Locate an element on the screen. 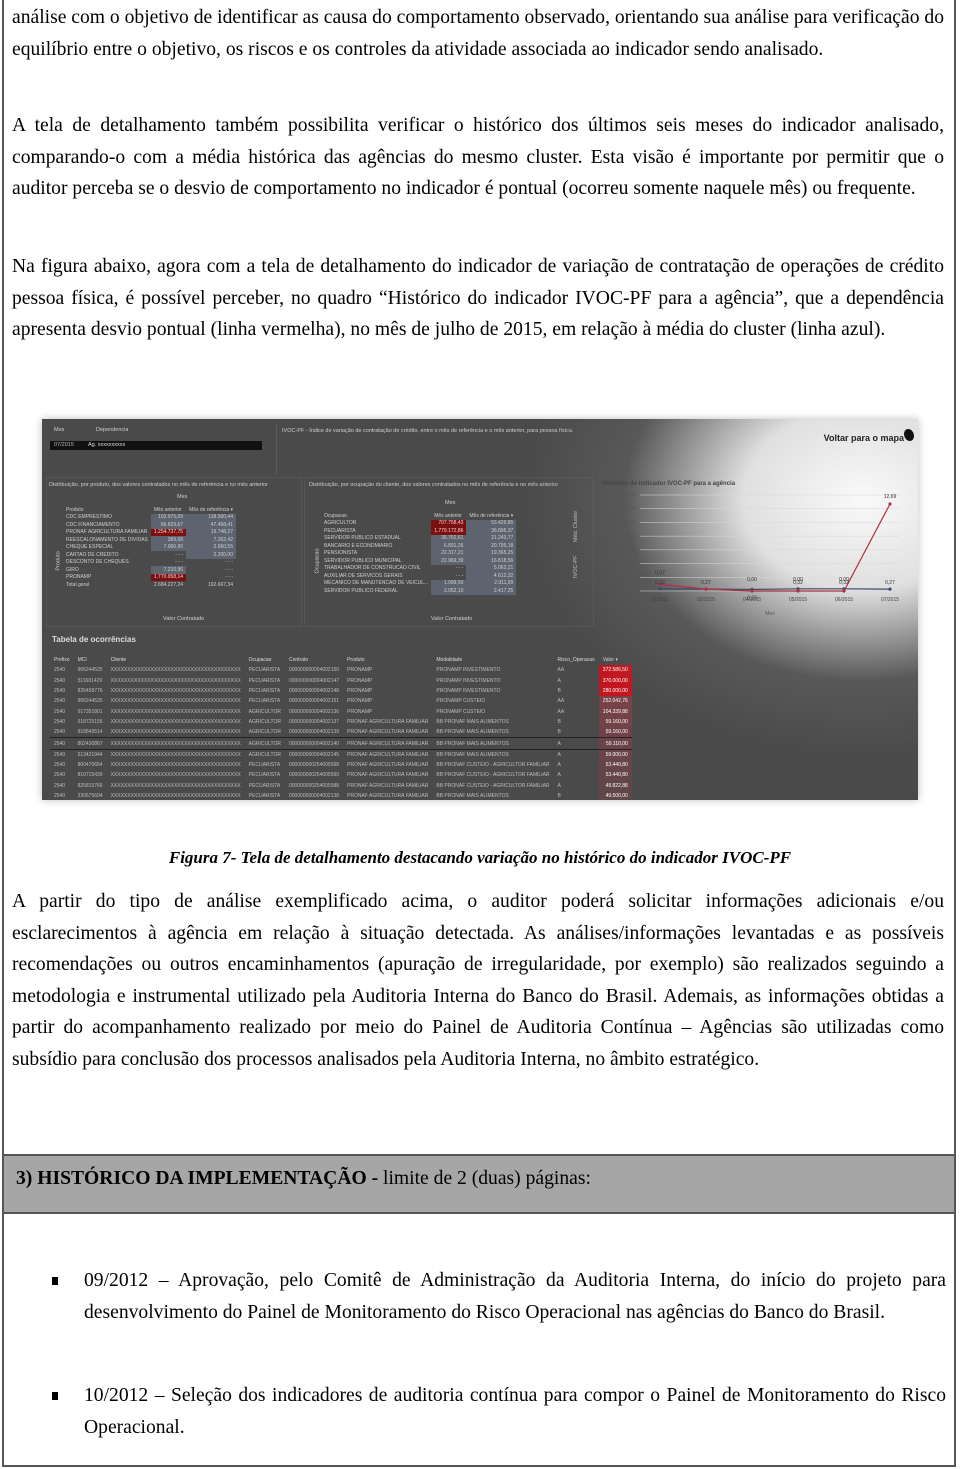 The height and width of the screenshot is (1469, 960). occupation-axis-label: Ocupacao is located at coordinates (317, 561).